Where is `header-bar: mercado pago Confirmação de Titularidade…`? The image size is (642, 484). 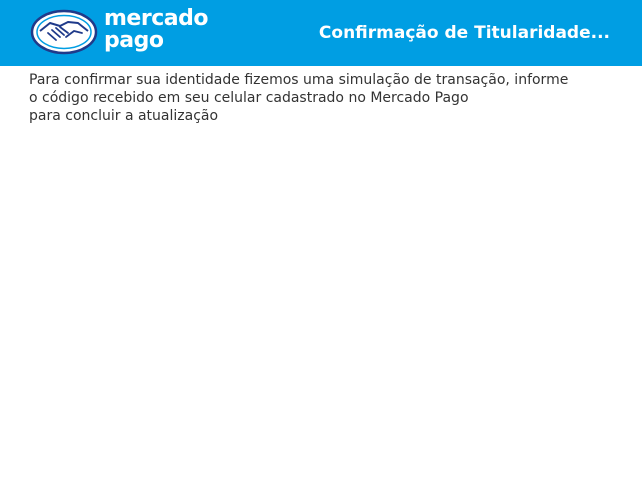 header-bar: mercado pago Confirmação de Titularidade… is located at coordinates (321, 33).